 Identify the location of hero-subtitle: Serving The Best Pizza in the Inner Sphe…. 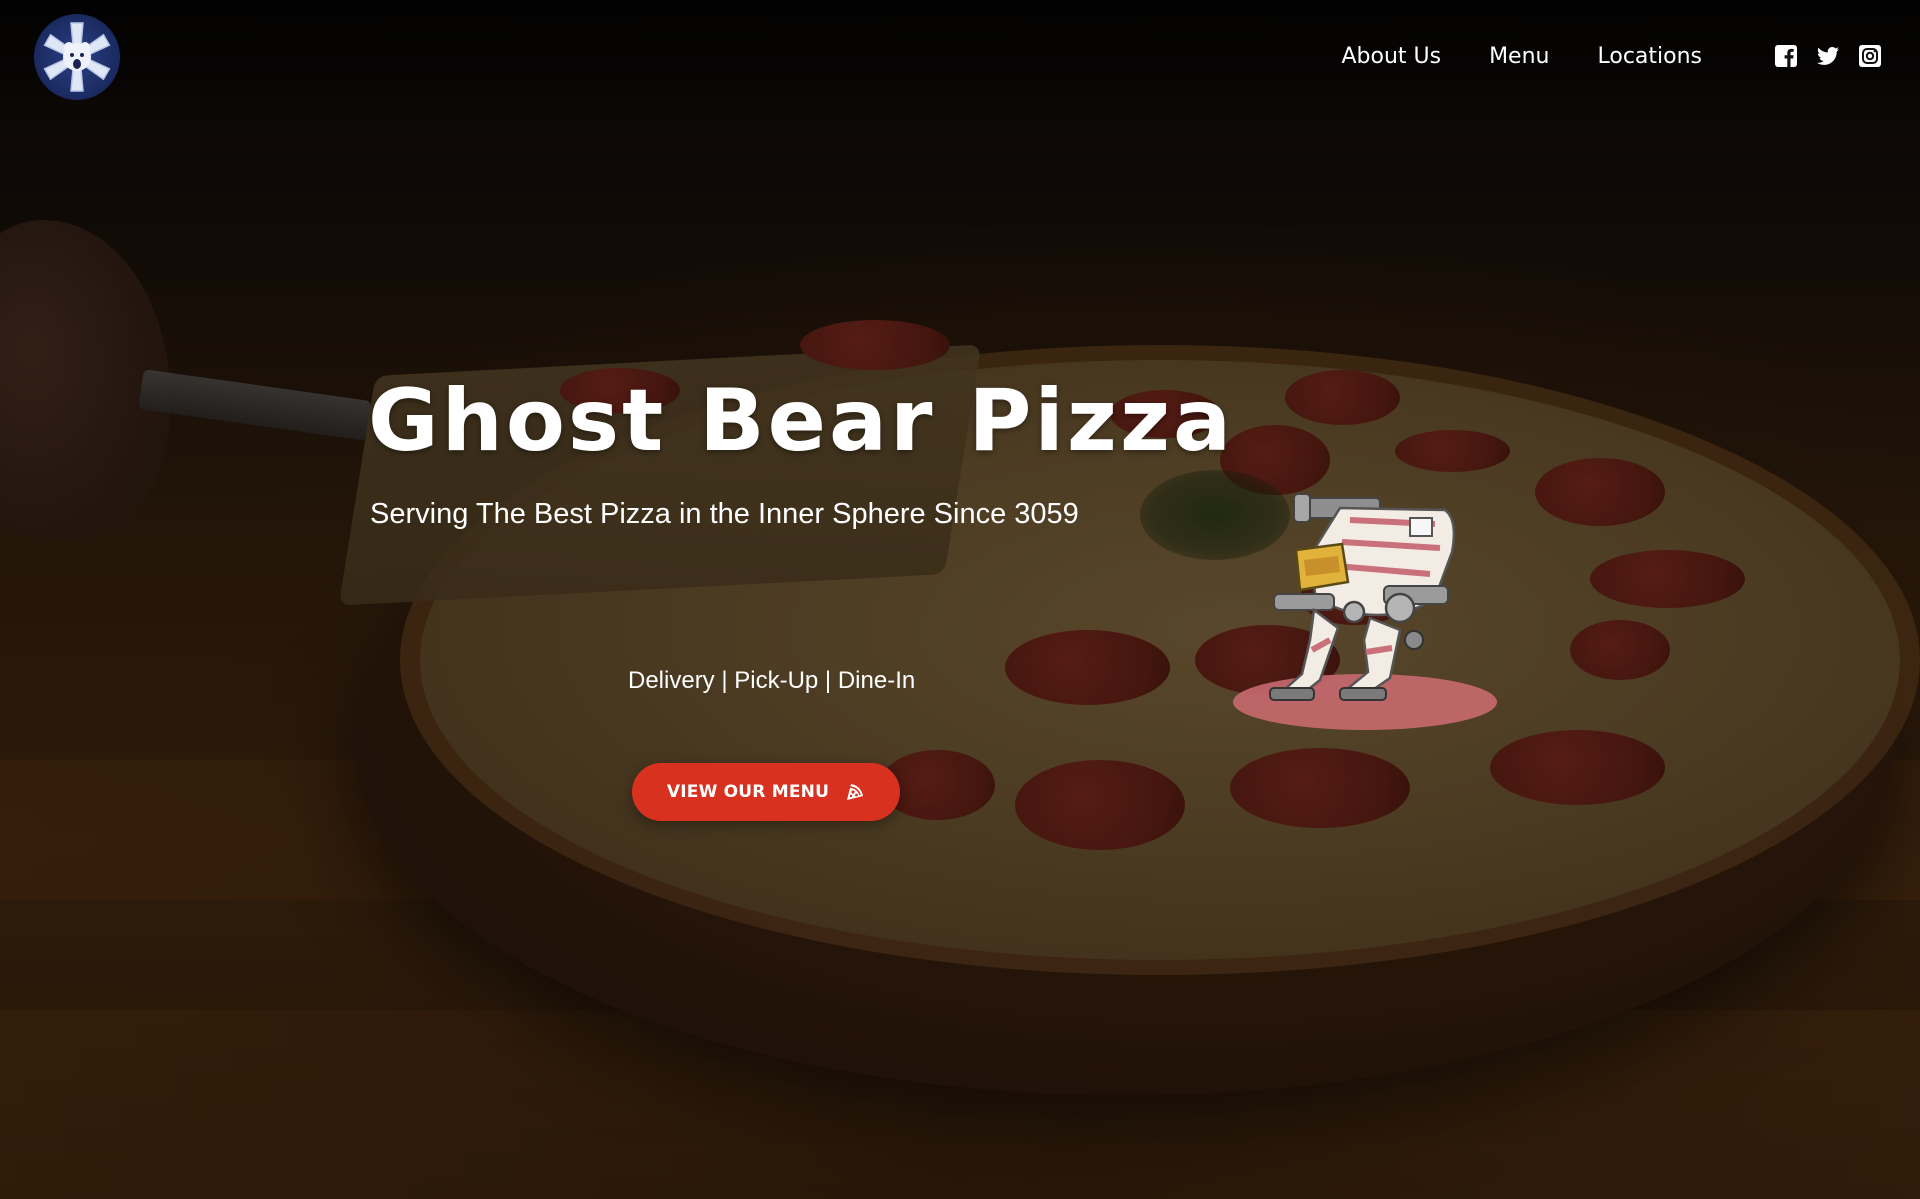
(724, 514).